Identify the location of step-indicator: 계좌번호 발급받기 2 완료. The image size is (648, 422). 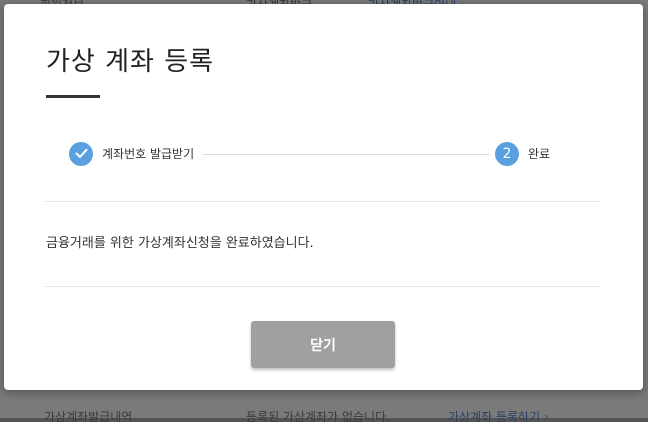
(314, 155).